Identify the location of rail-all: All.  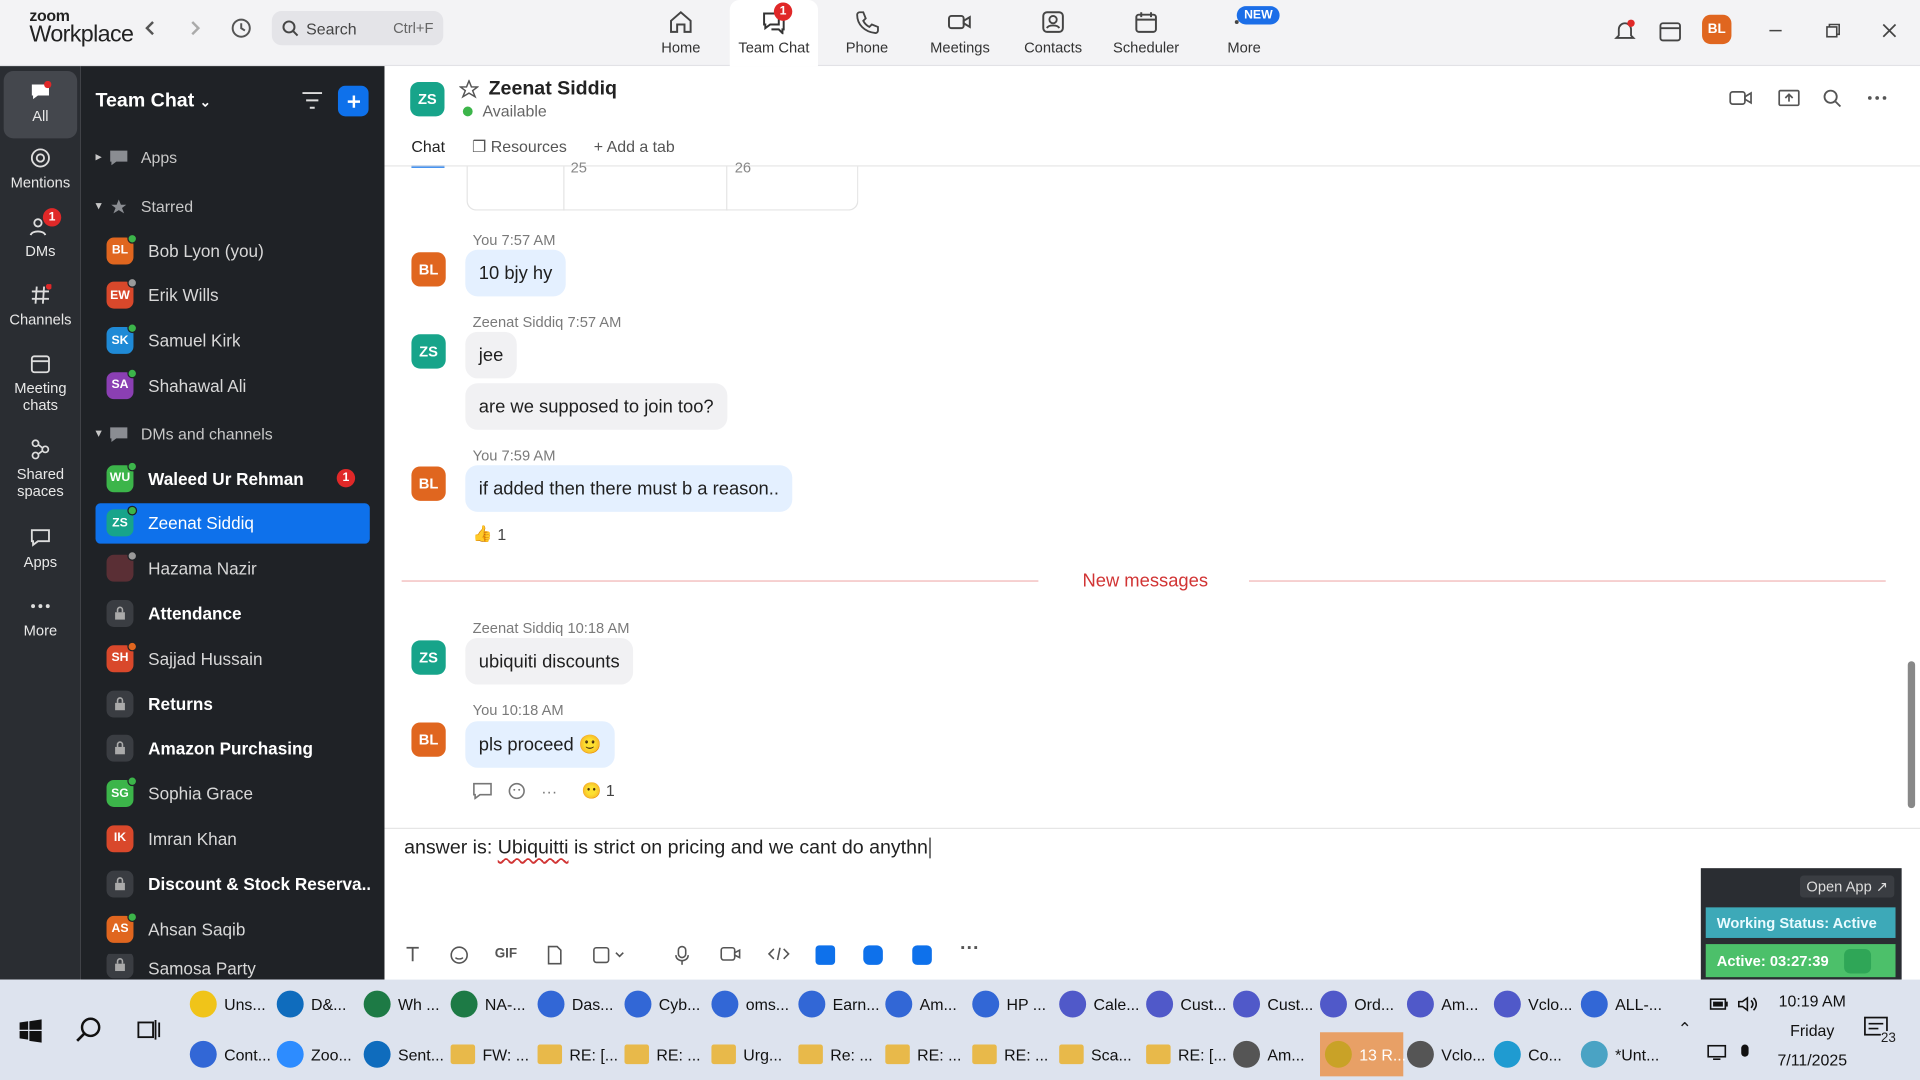
(40, 105).